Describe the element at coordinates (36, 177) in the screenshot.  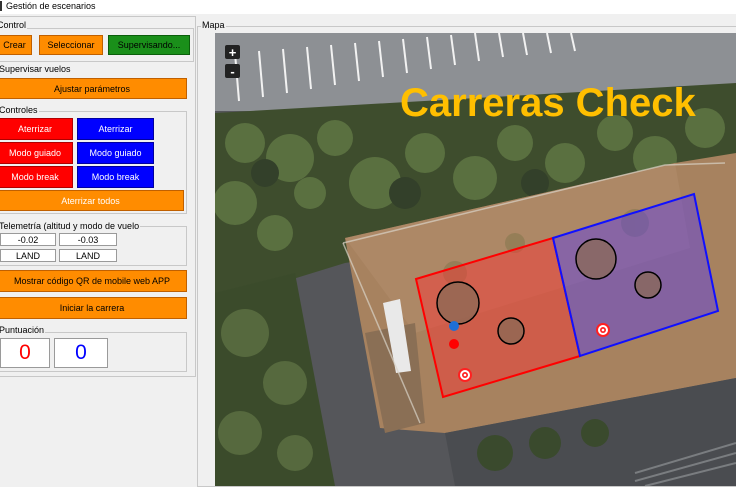
I see `modo-break-red-button: Modo break` at that location.